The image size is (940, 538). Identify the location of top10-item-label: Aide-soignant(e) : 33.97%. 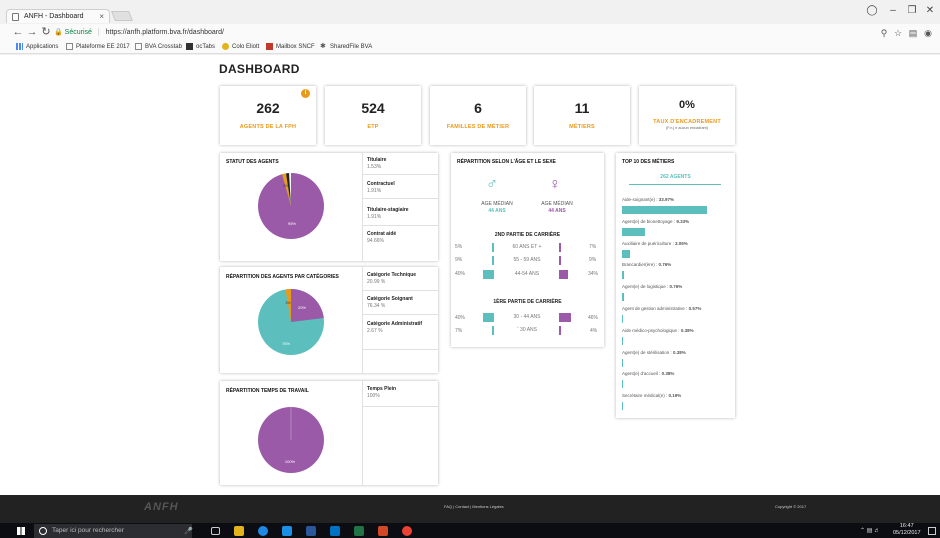
(677, 199).